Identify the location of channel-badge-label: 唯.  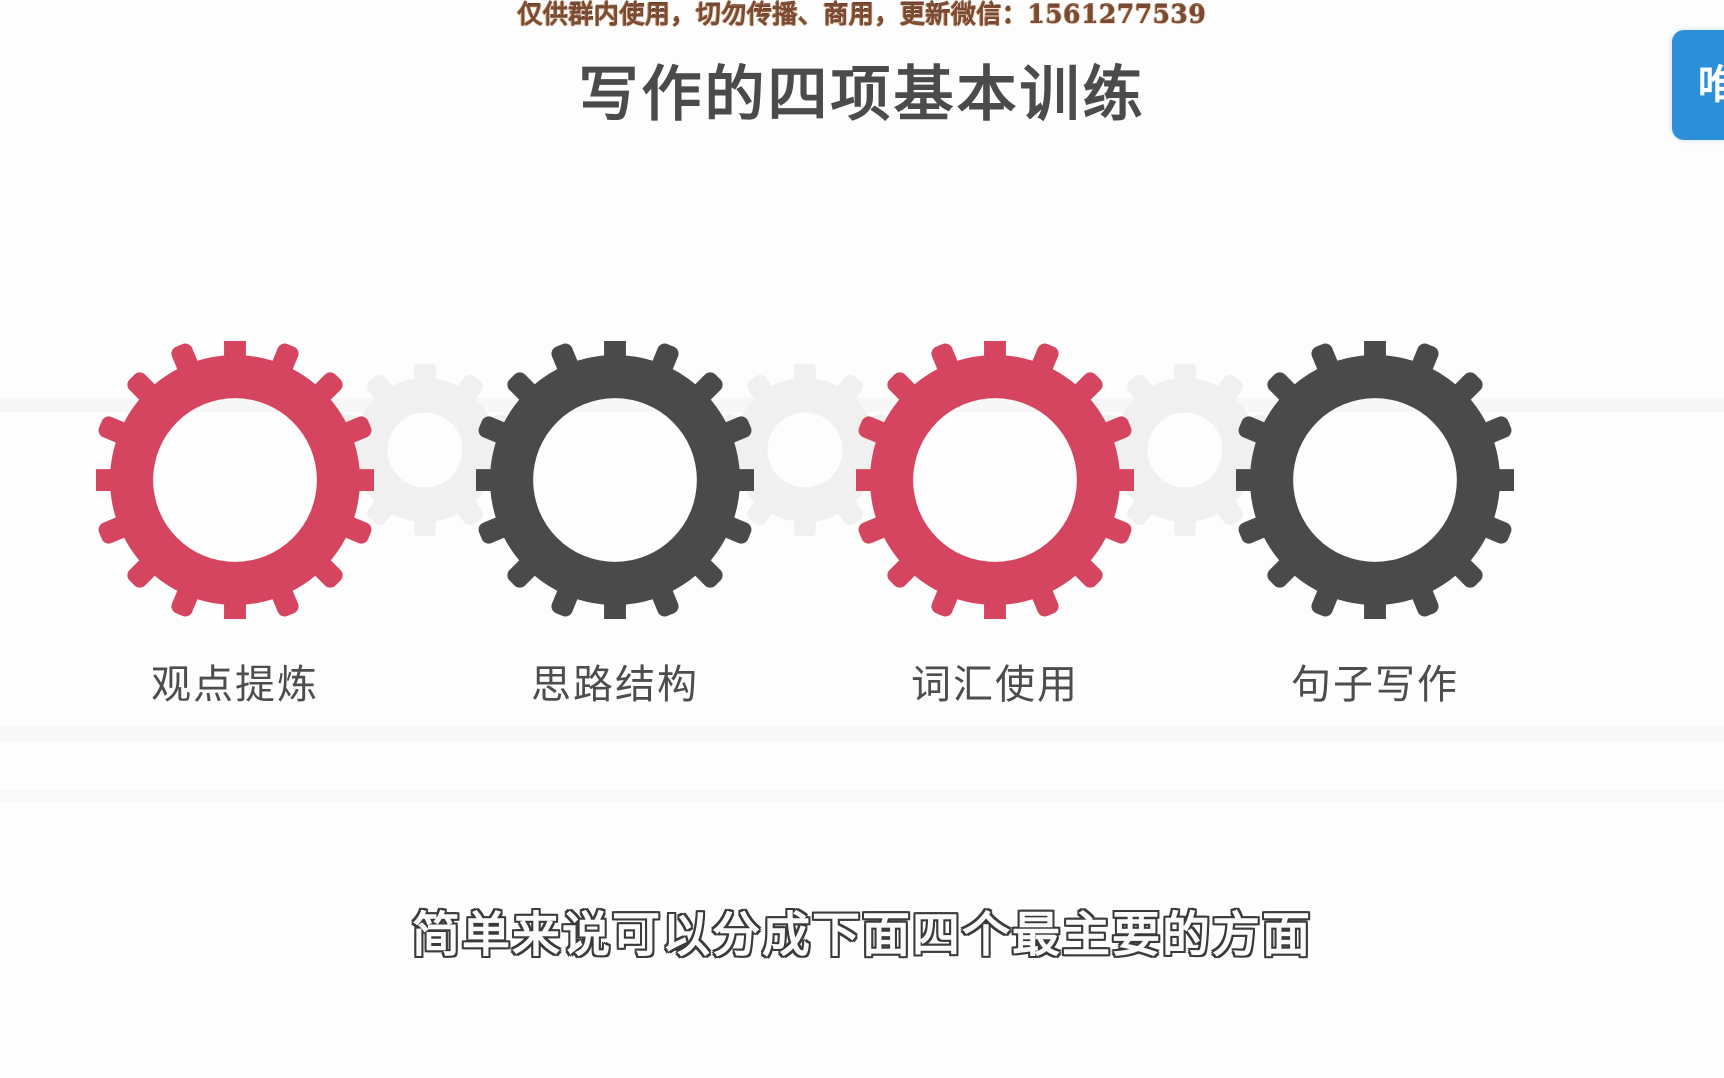
(1711, 85).